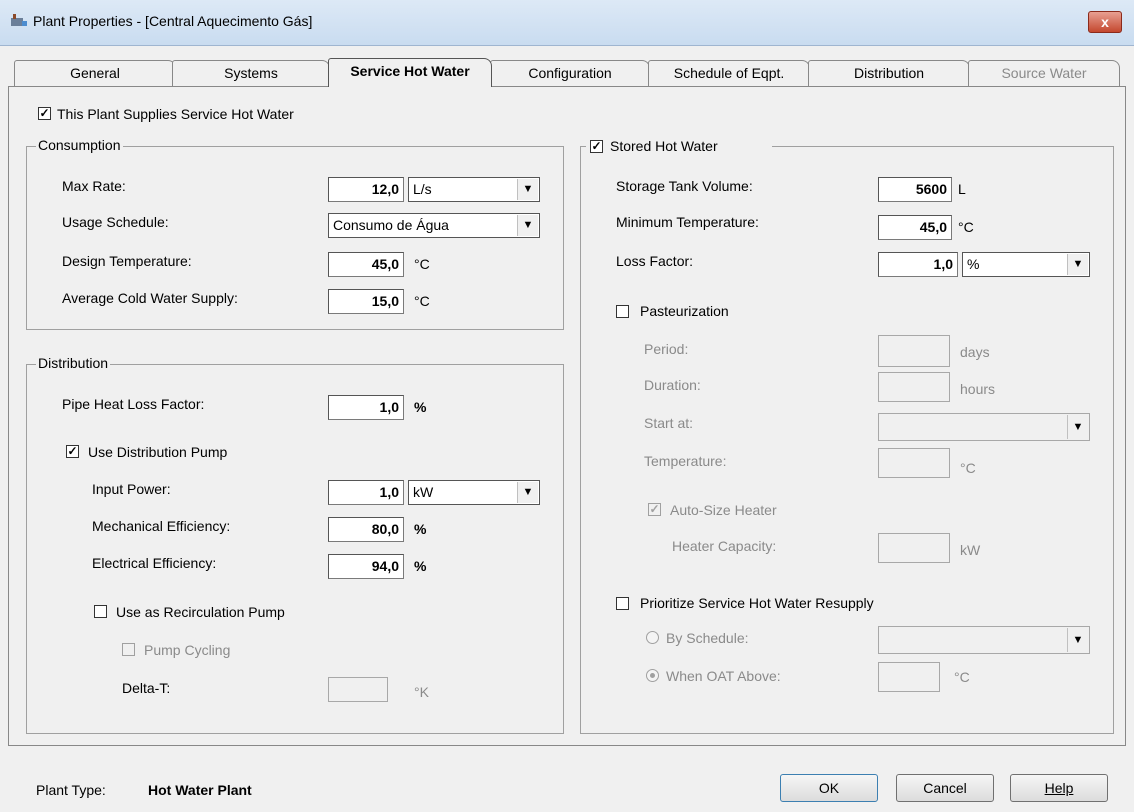 The image size is (1134, 812). What do you see at coordinates (914, 463) in the screenshot?
I see `temperature-input` at bounding box center [914, 463].